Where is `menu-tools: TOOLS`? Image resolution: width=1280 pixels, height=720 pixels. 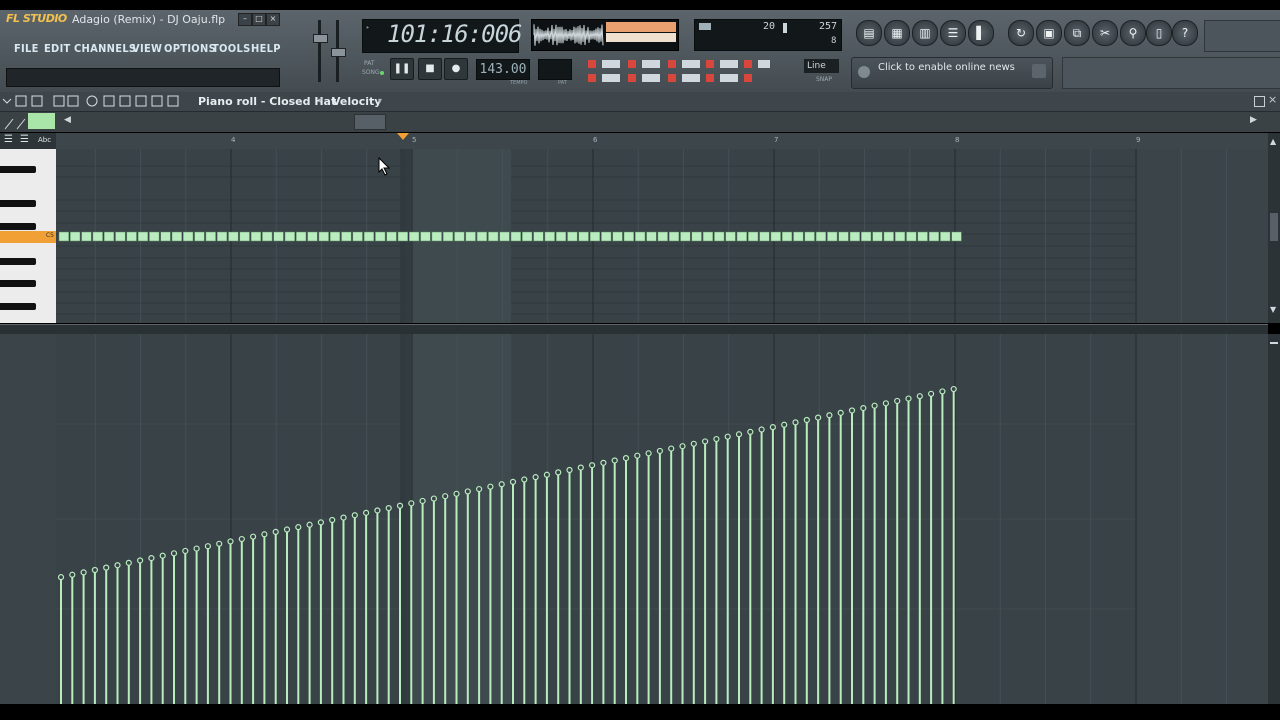 menu-tools: TOOLS is located at coordinates (231, 48).